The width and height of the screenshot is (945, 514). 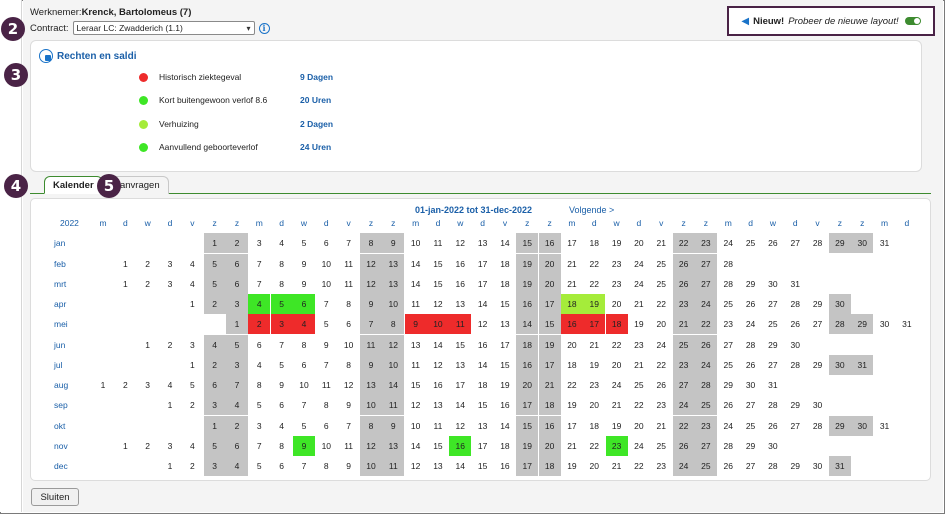 What do you see at coordinates (315, 147) in the screenshot?
I see `balance-value: 24 Uren` at bounding box center [315, 147].